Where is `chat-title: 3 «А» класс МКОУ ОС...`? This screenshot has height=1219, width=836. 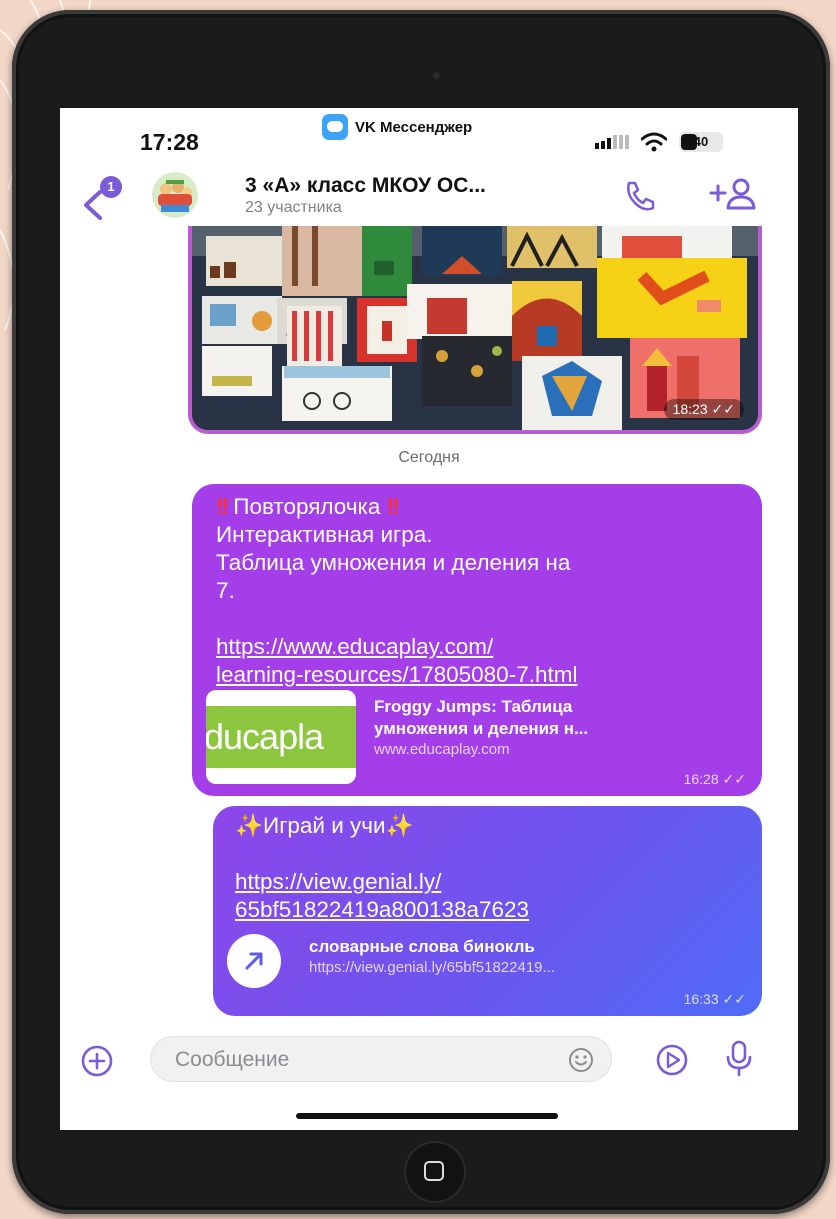 chat-title: 3 «А» класс МКОУ ОС... is located at coordinates (365, 186).